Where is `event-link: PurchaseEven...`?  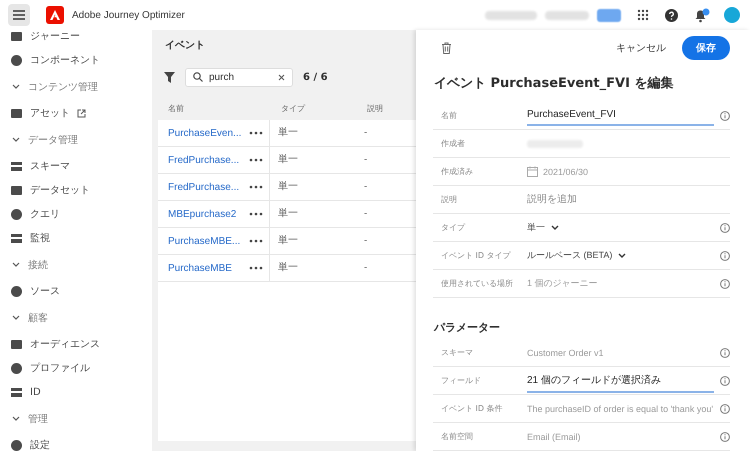
event-link: PurchaseEven... is located at coordinates (201, 133).